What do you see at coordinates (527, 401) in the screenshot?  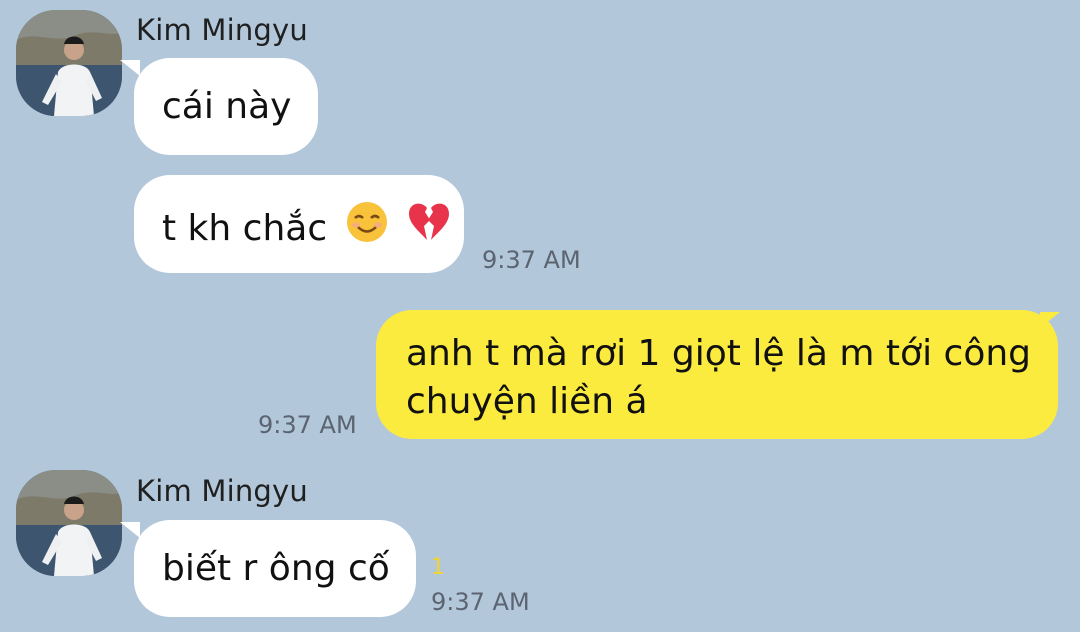 I see `message-text-line: chuyện liền á` at bounding box center [527, 401].